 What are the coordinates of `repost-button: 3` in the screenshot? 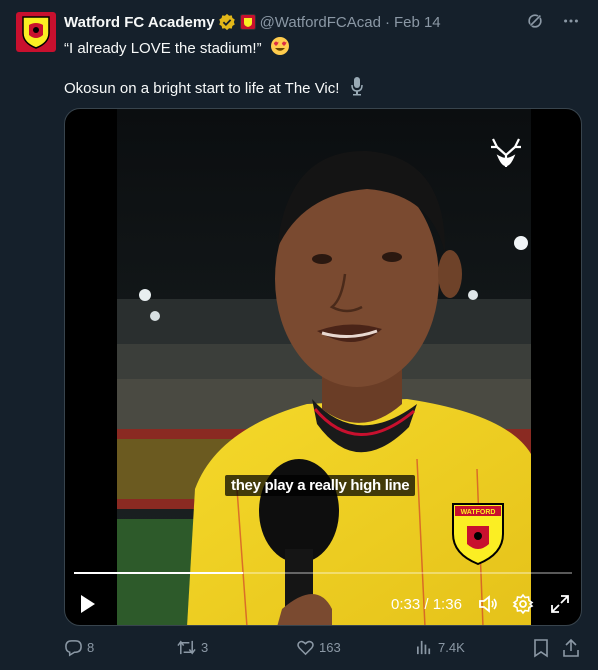 It's located at (192, 647).